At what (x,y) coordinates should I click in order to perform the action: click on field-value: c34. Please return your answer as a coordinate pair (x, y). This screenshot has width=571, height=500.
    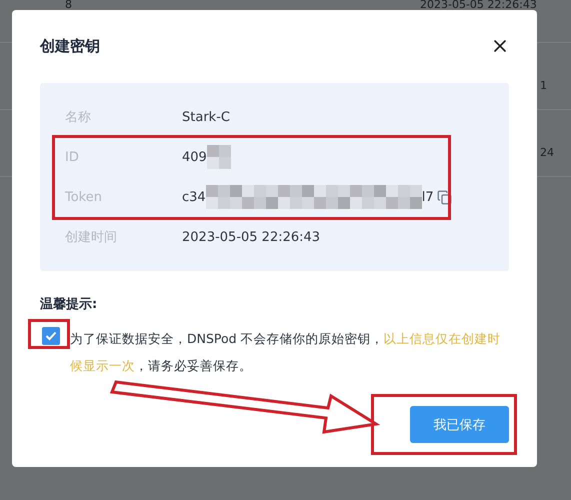
    Looking at the image, I should click on (194, 197).